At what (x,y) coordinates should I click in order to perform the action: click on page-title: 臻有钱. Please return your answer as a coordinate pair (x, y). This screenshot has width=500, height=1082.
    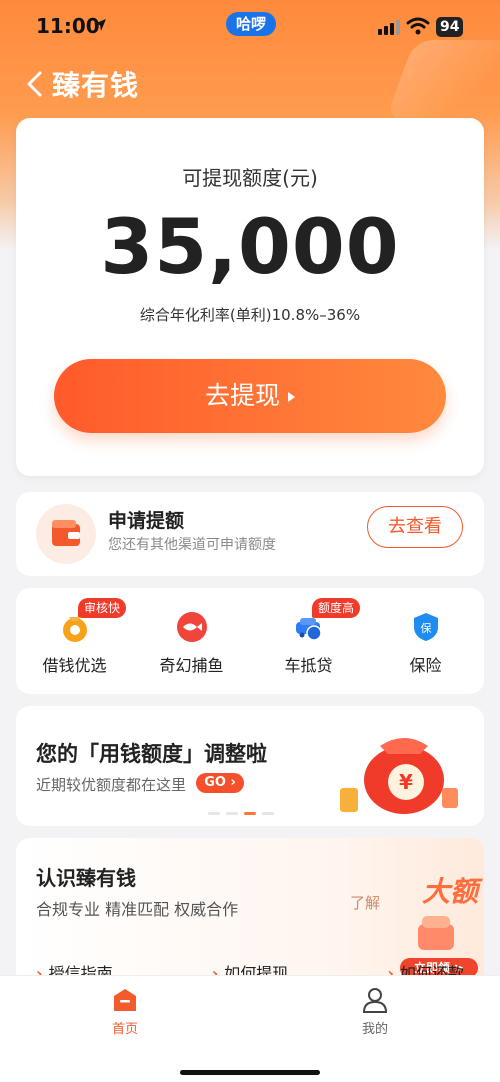
    Looking at the image, I should click on (96, 85).